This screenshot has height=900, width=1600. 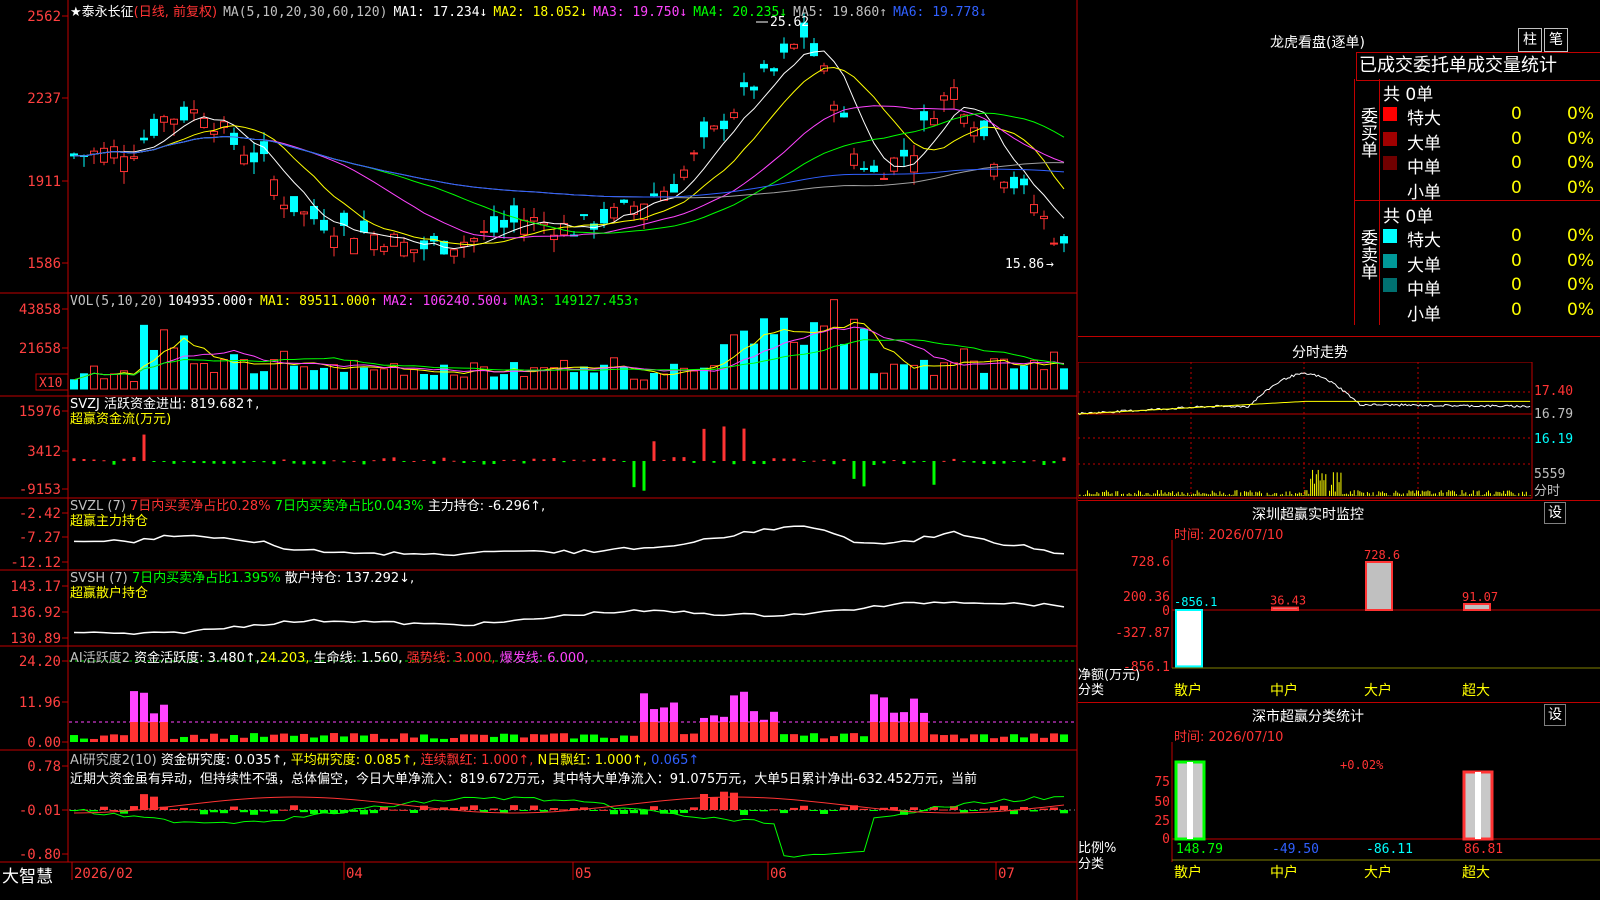 What do you see at coordinates (1482, 813) in the screenshot?
I see `sz-stat-bar: 86.81` at bounding box center [1482, 813].